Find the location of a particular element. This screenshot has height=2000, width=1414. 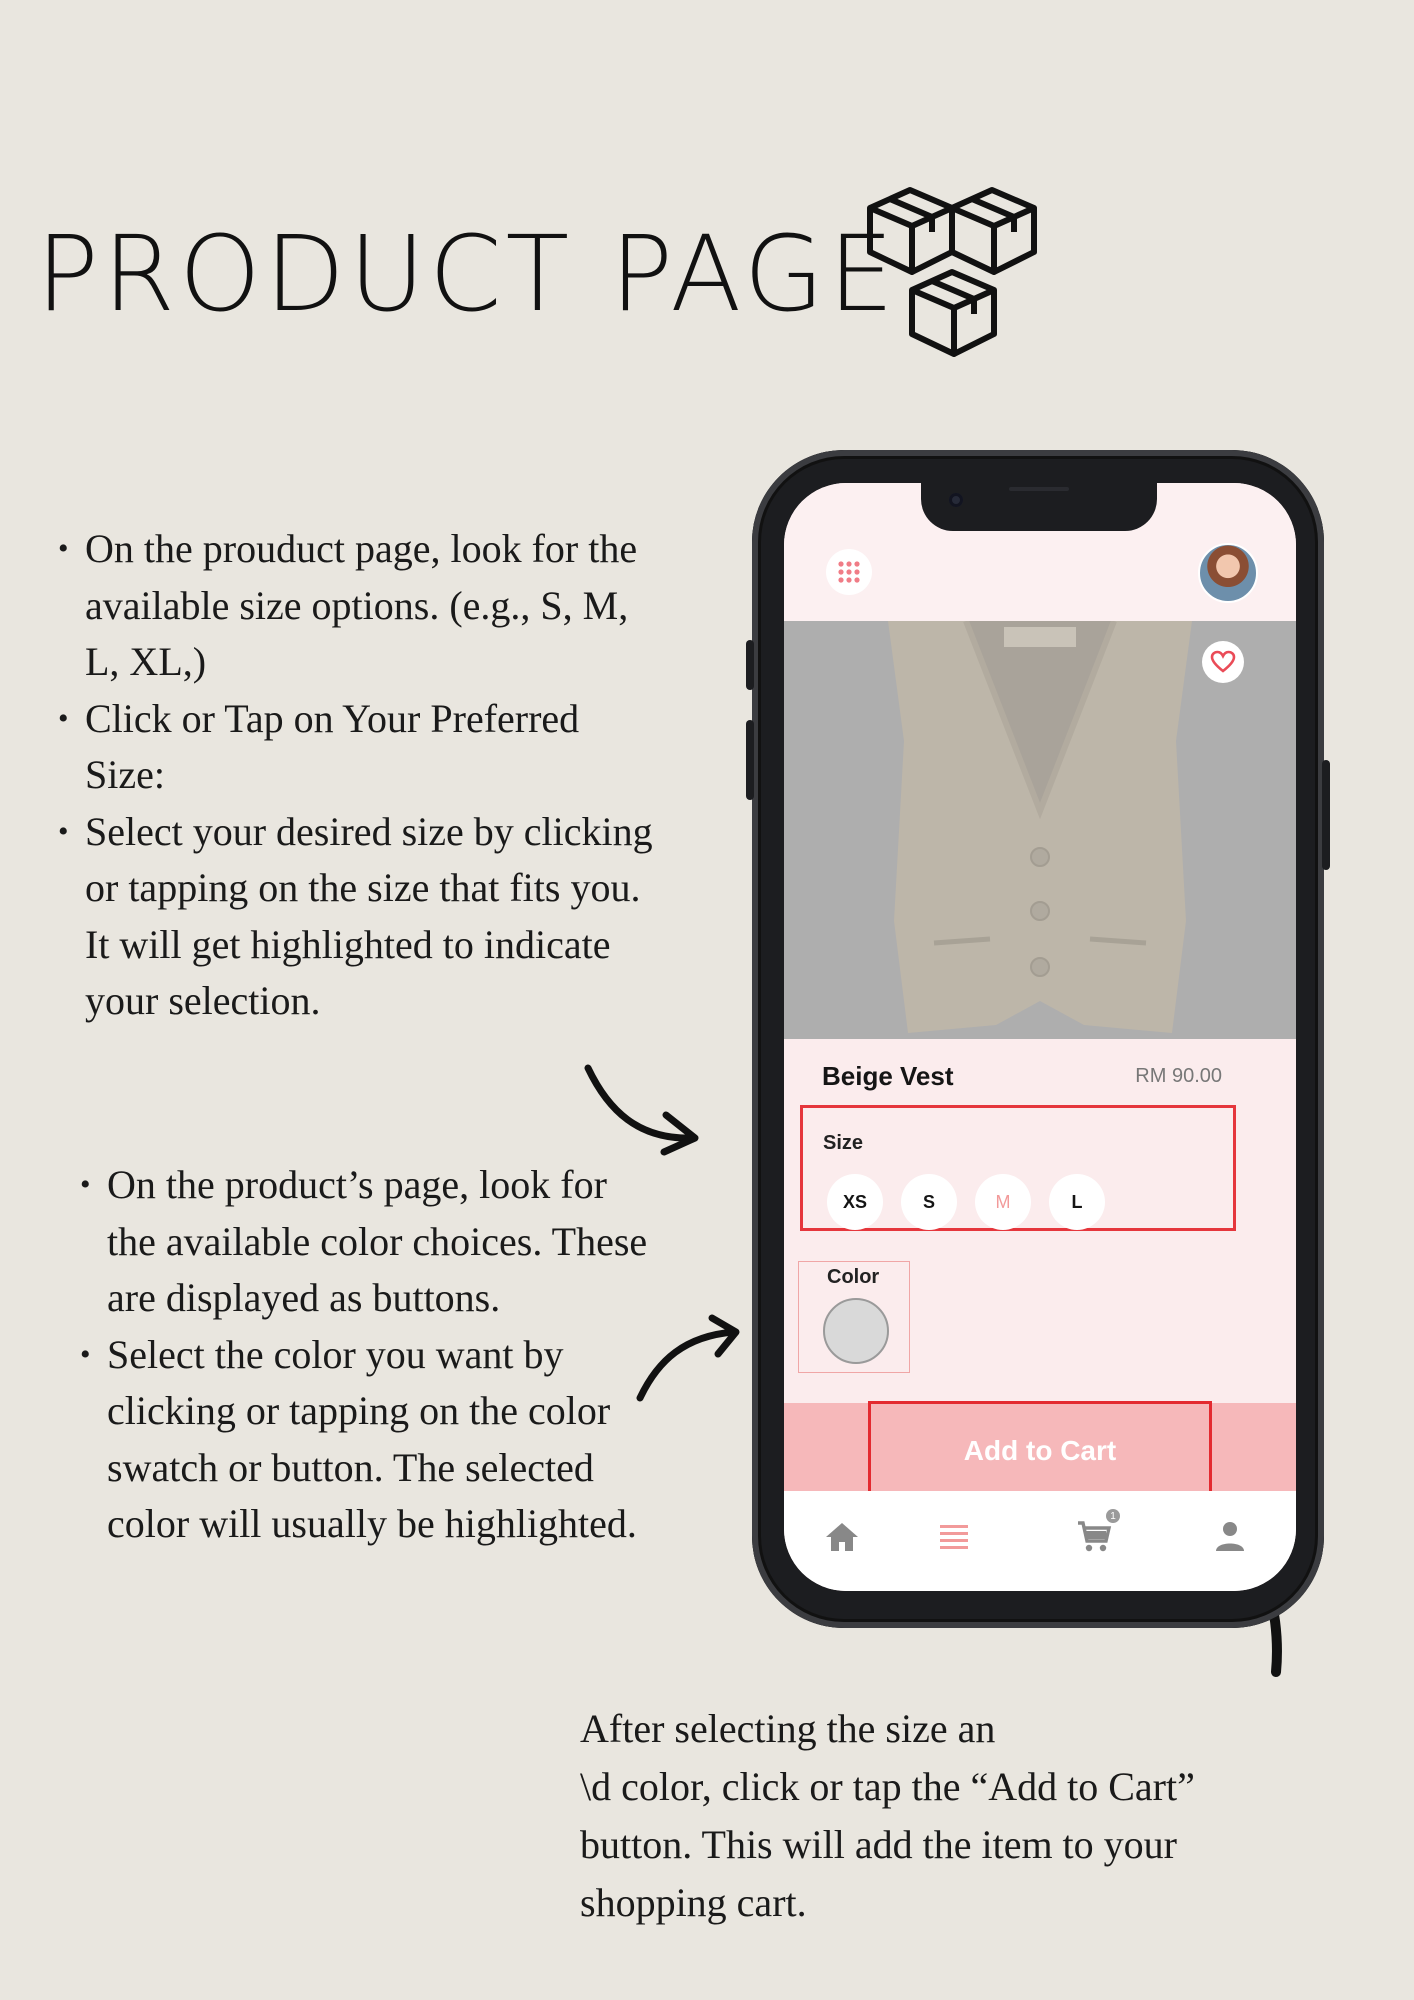

product-price: RM 90.00 is located at coordinates (1178, 1076).